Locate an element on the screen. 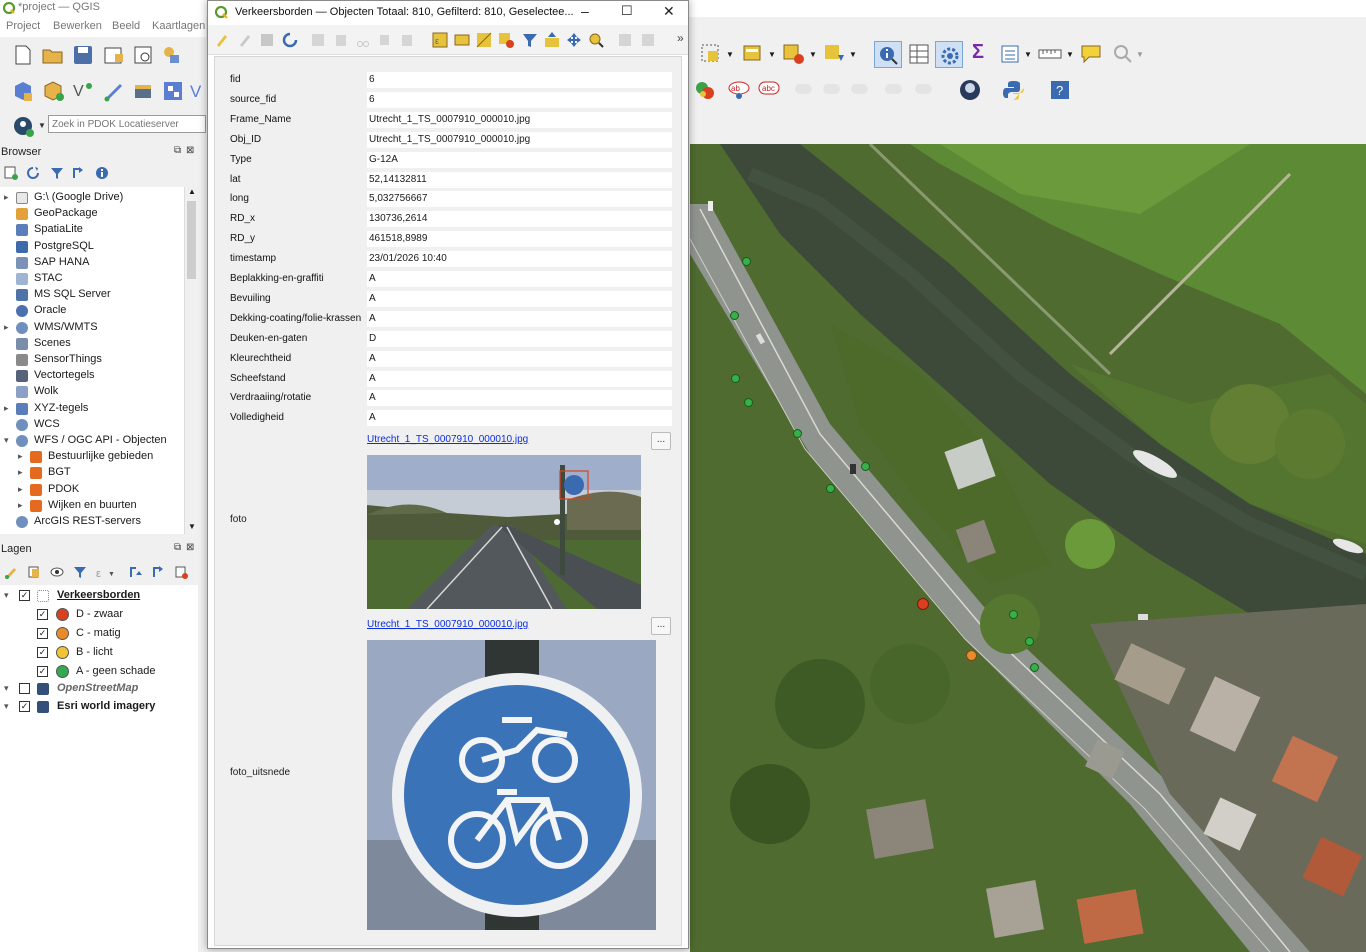  edit-pencil-icon is located at coordinates (222, 40).